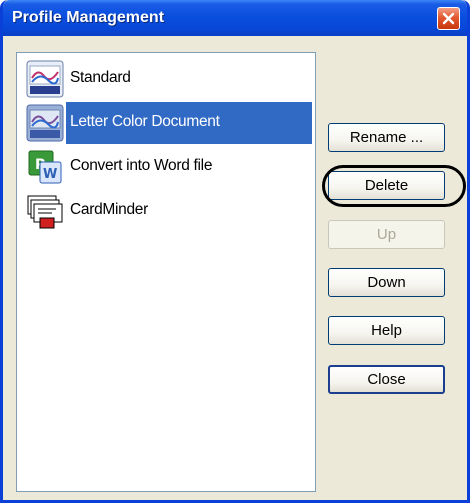 The height and width of the screenshot is (503, 470). What do you see at coordinates (50, 174) in the screenshot?
I see `svg-text: W` at bounding box center [50, 174].